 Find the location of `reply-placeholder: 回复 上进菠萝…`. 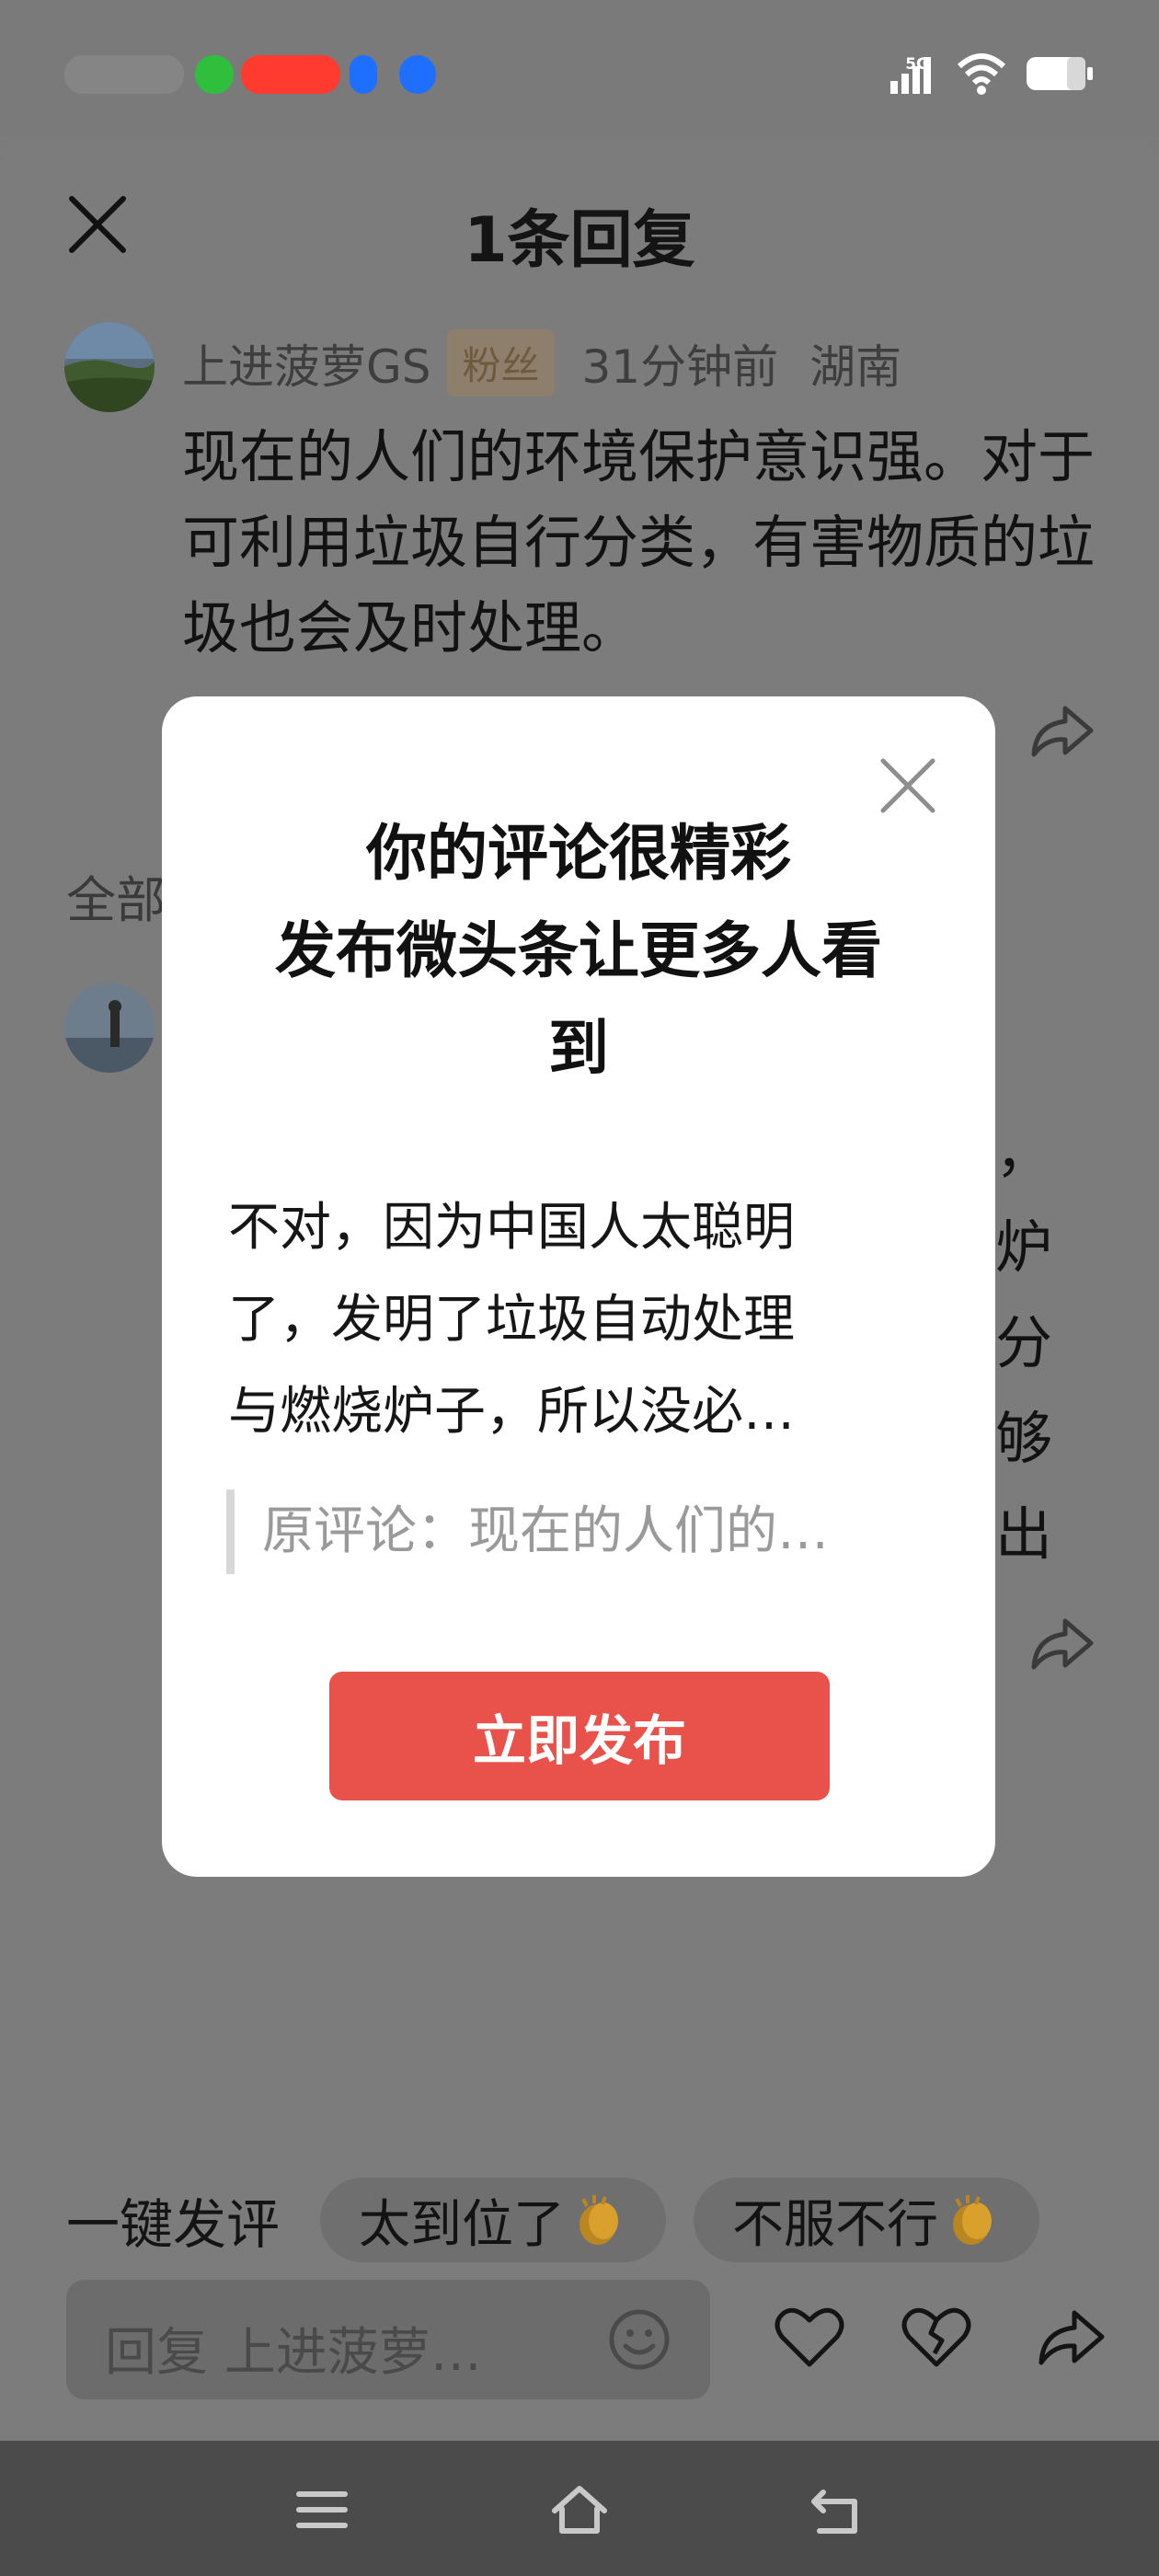

reply-placeholder: 回复 上进菠萝… is located at coordinates (293, 2353).